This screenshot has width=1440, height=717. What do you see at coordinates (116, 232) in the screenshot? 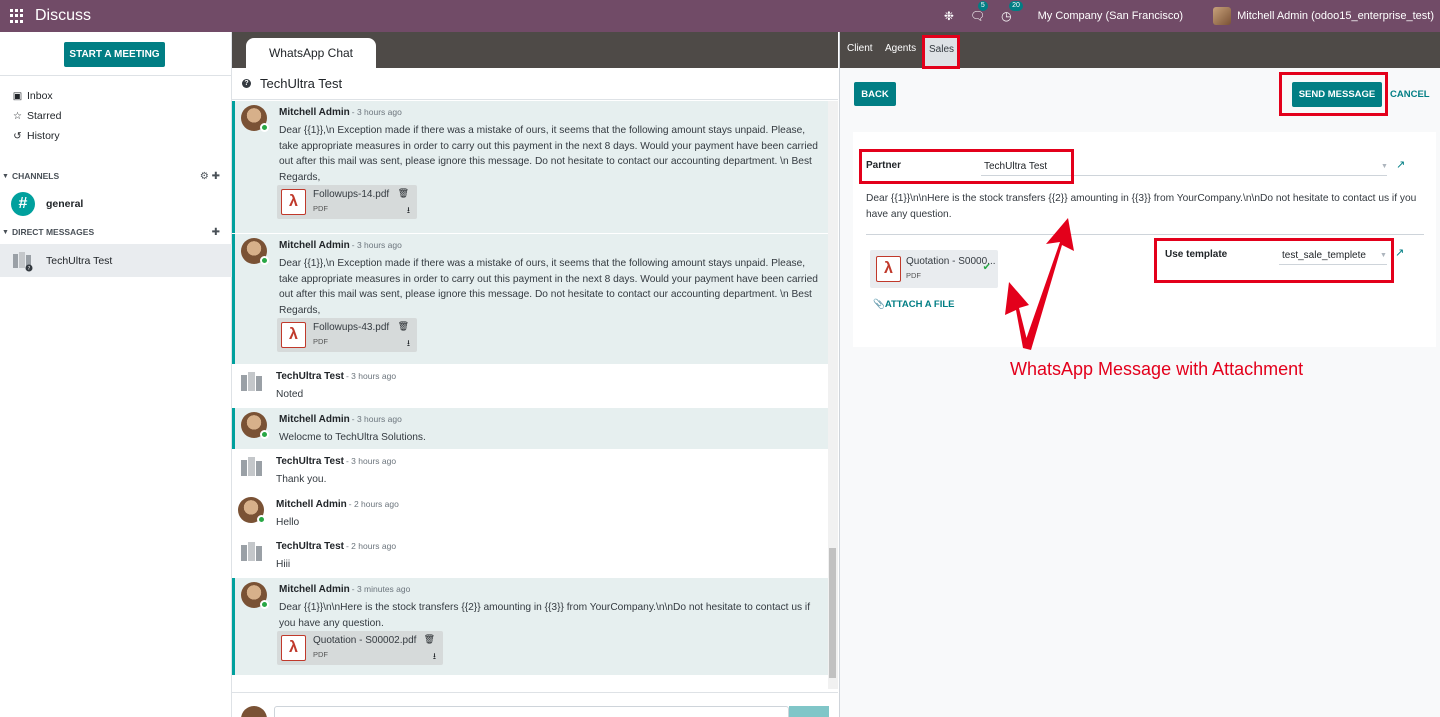
I see `direct-messages-section: ▼ DIRECT MESSAGES ✚` at bounding box center [116, 232].